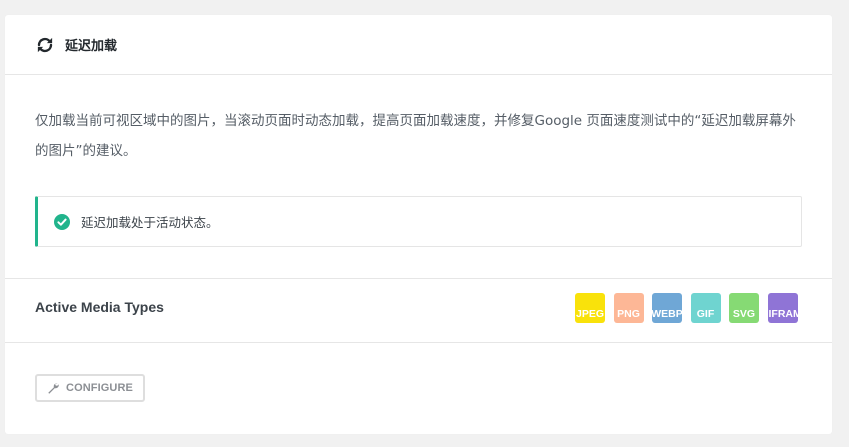 This screenshot has height=447, width=849. Describe the element at coordinates (590, 308) in the screenshot. I see `media-type-jpeg: JPEG` at that location.